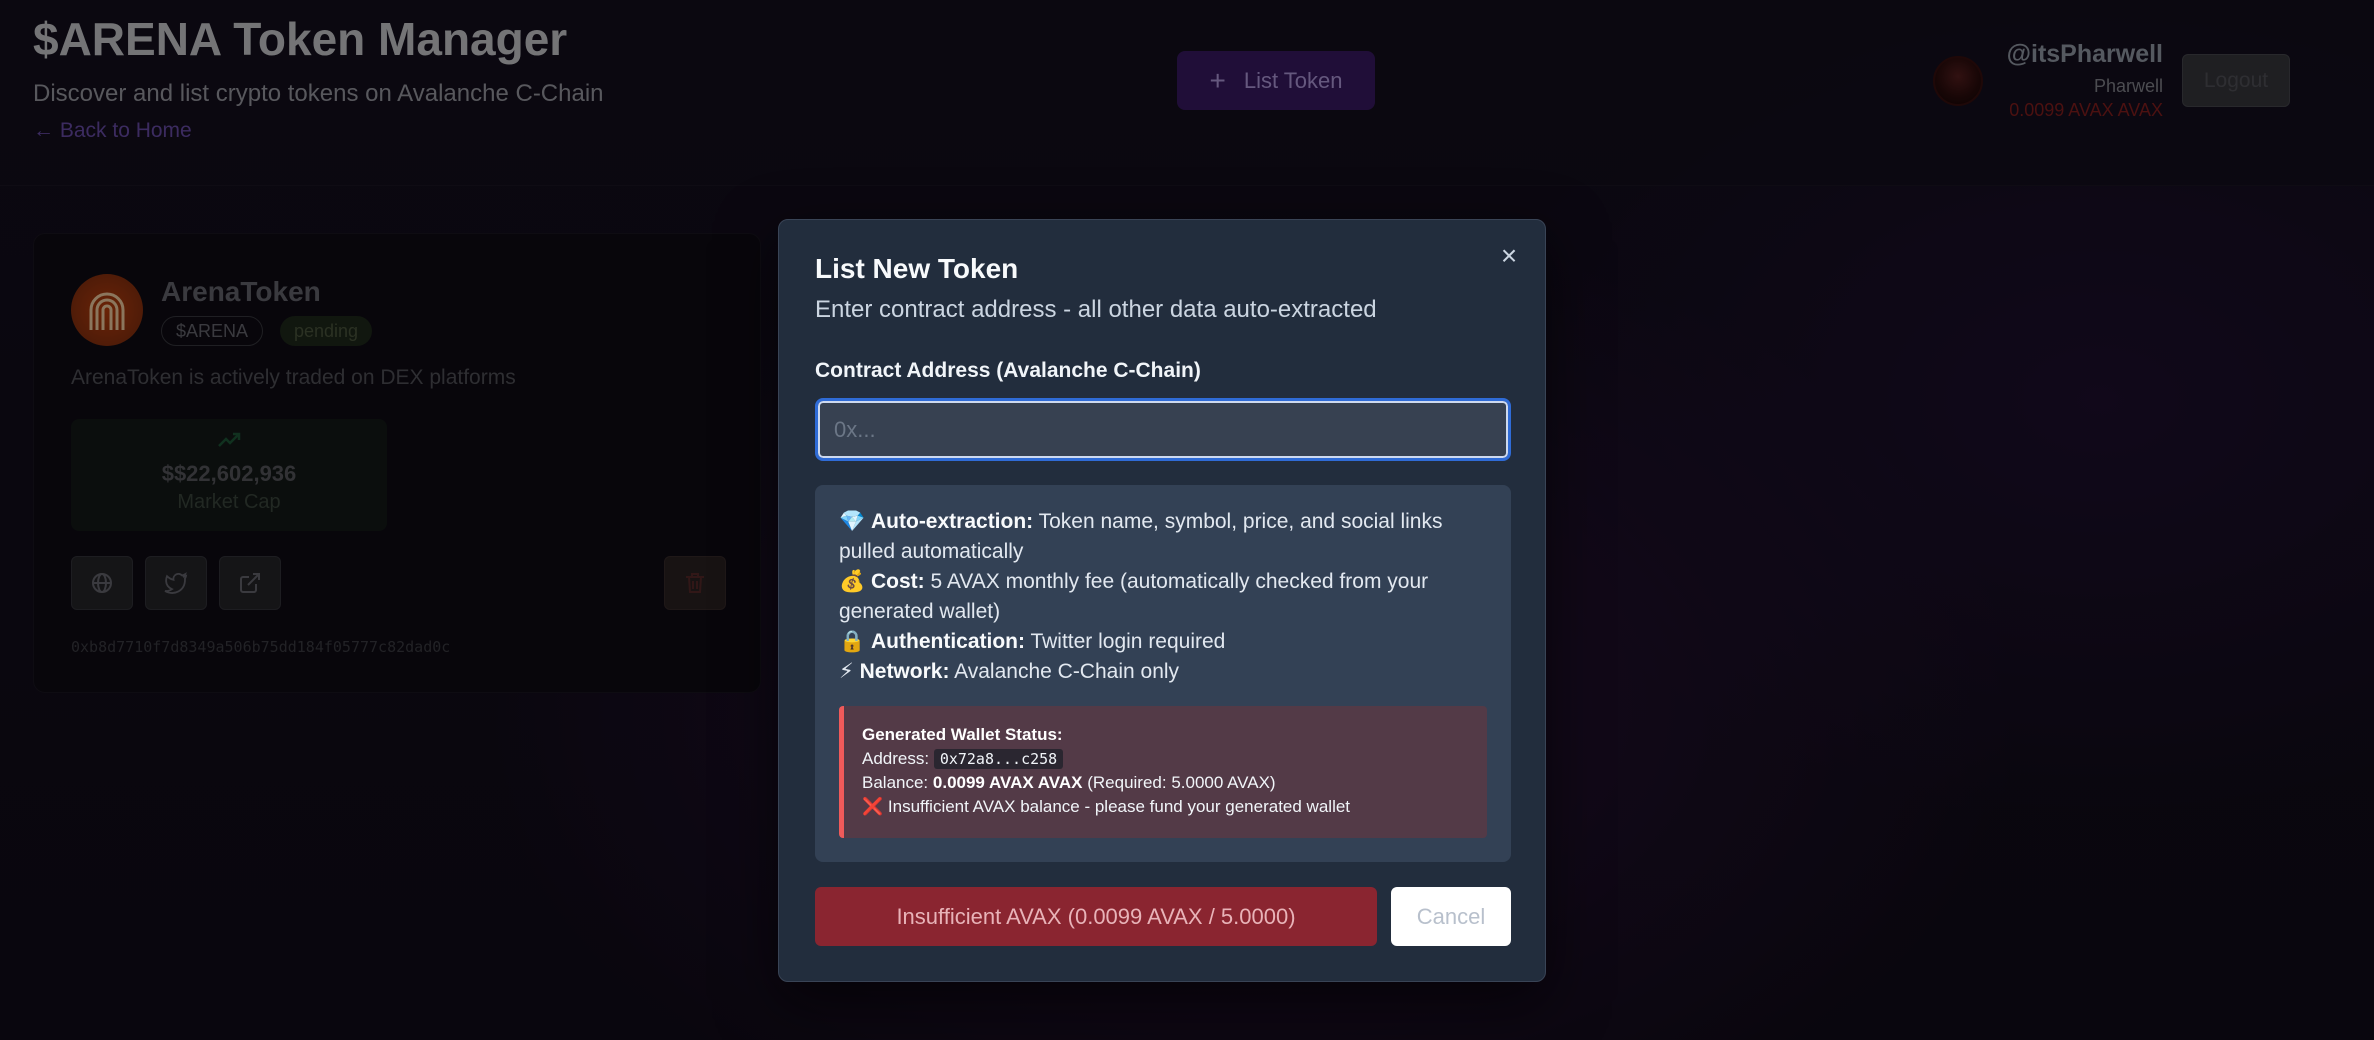 The height and width of the screenshot is (1040, 2374). I want to click on info-item-authentication: 🔒 Authentication: Twitter login required, so click(1164, 642).